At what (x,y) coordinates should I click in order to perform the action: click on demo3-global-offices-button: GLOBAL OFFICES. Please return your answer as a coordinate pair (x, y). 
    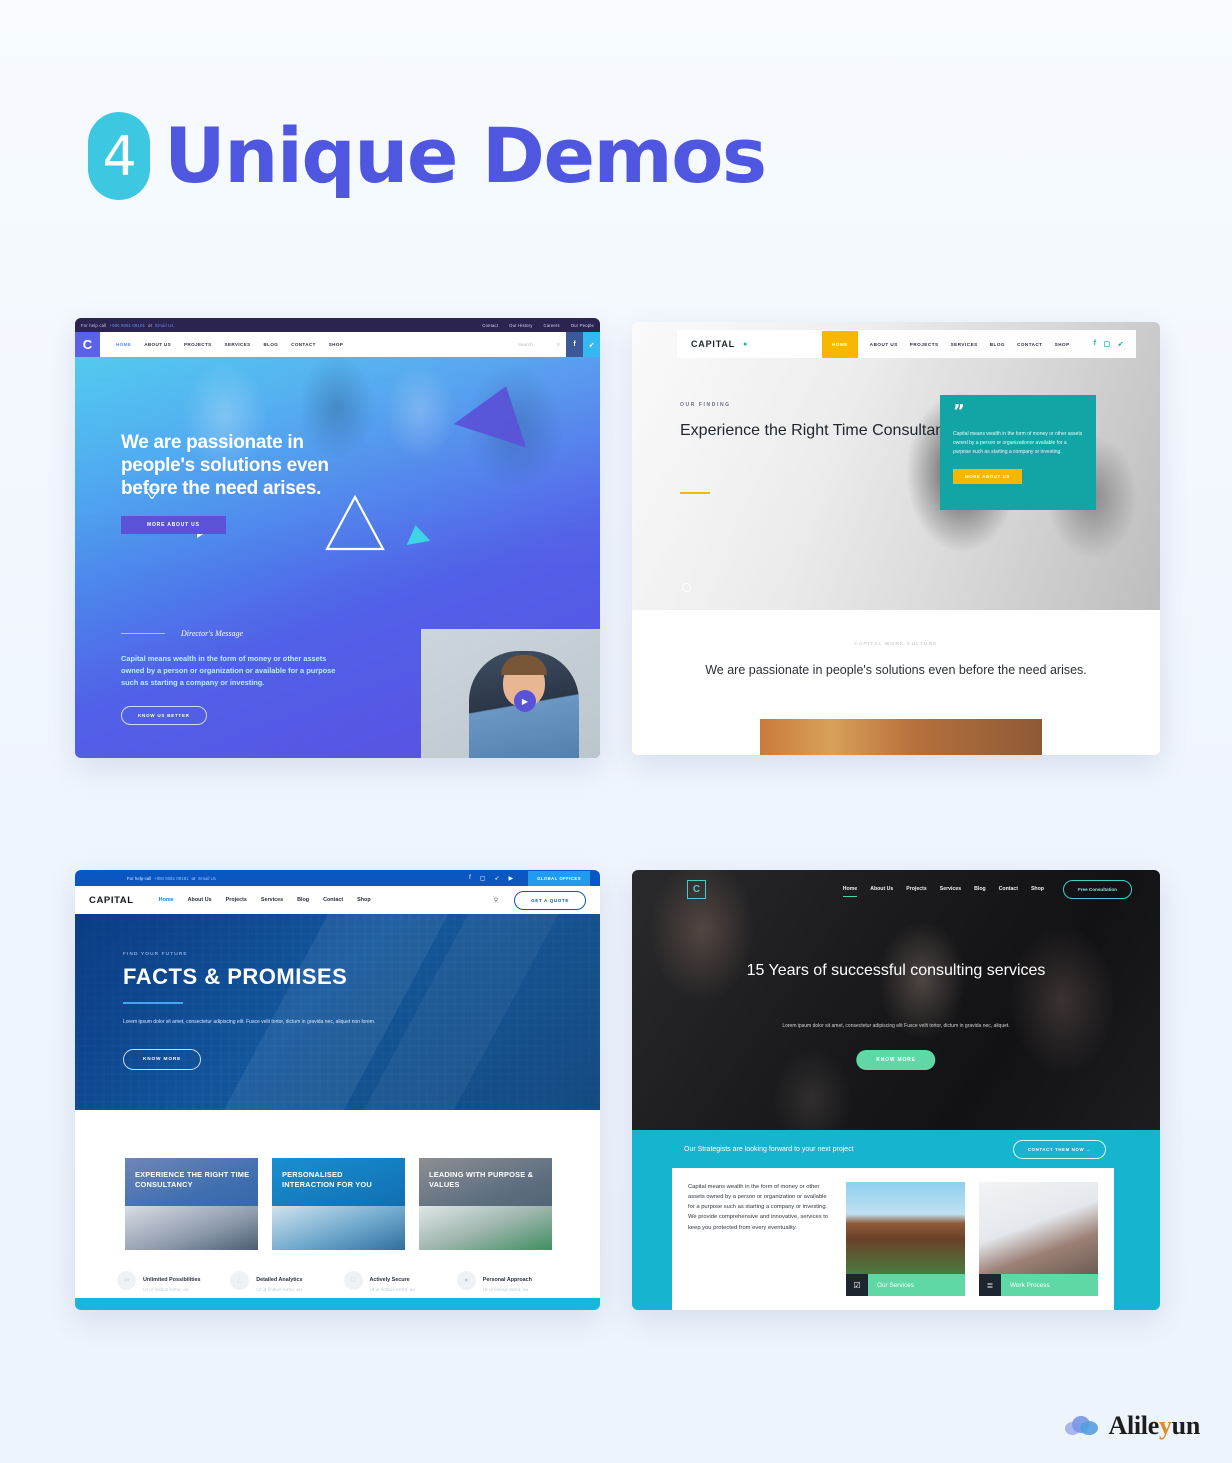
    Looking at the image, I should click on (559, 878).